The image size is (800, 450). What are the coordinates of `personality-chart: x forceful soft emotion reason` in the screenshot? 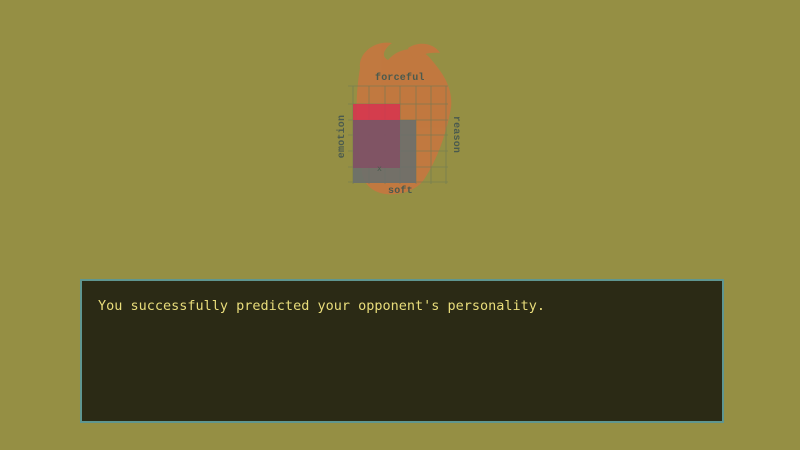 It's located at (400, 120).